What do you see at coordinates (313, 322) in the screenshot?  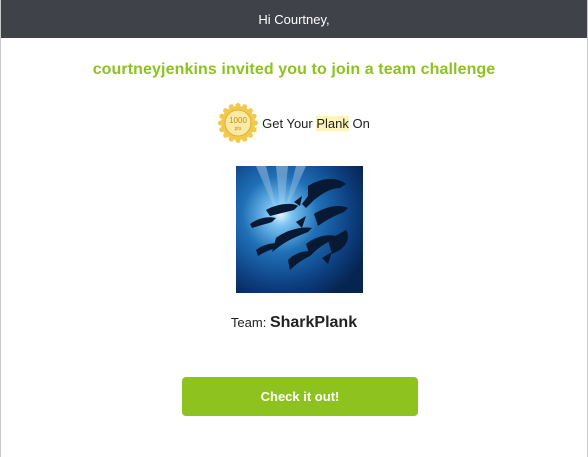 I see `team-name: SharkPlank` at bounding box center [313, 322].